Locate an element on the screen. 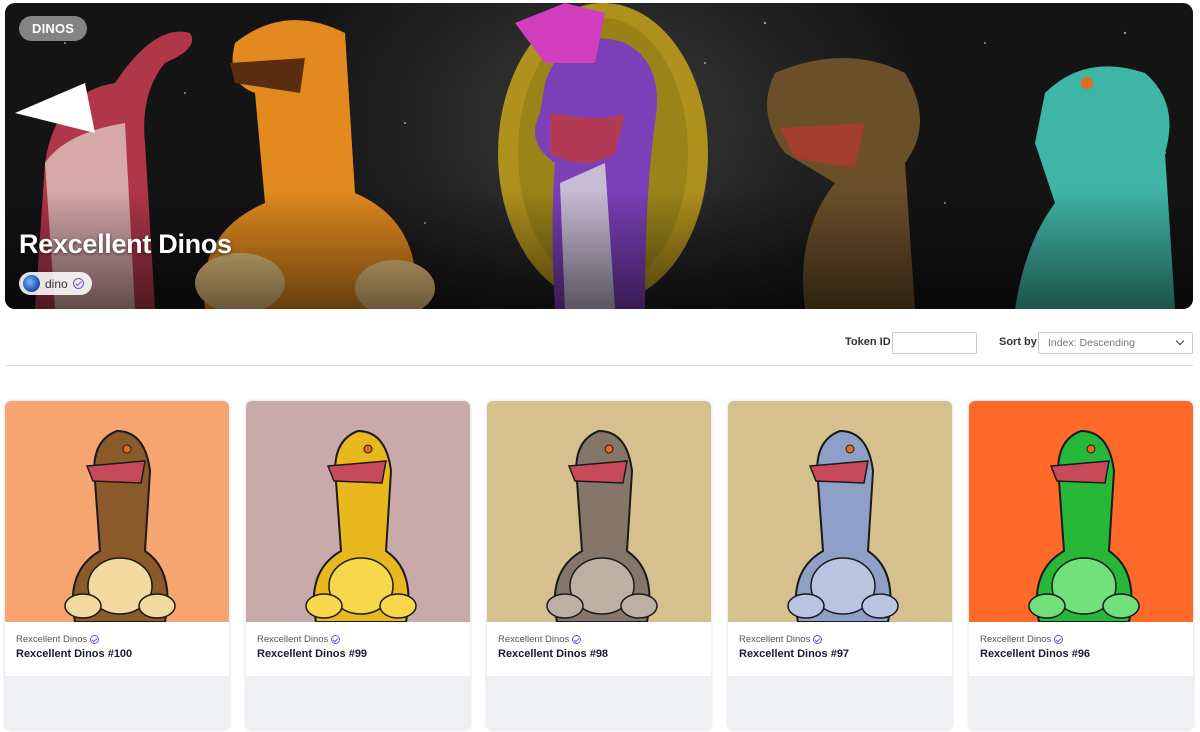 The image size is (1200, 732). nft-card: Rexcellent Dinos Rexcellent Dinos #98 is located at coordinates (599, 565).